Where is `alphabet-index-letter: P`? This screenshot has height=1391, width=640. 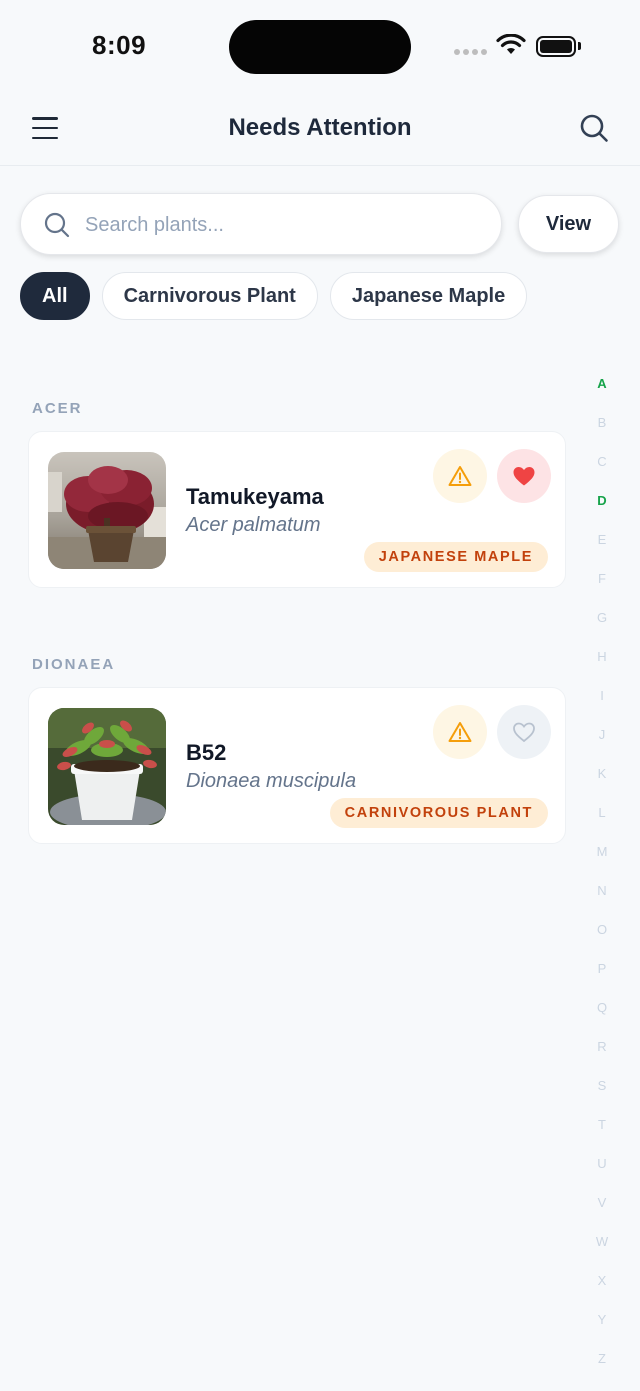
alphabet-index-letter: P is located at coordinates (602, 980).